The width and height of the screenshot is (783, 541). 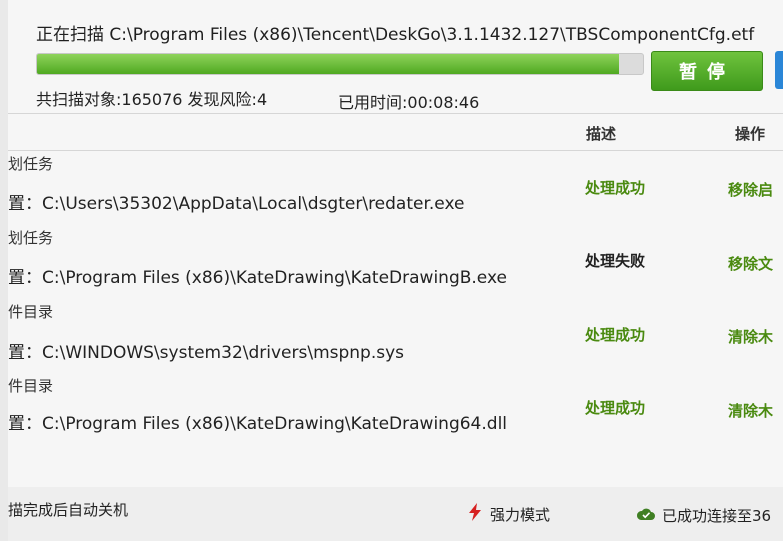 What do you see at coordinates (206, 353) in the screenshot?
I see `risk-path: 置：C:\WINDOWS\system32\drivers\mspnp.sys` at bounding box center [206, 353].